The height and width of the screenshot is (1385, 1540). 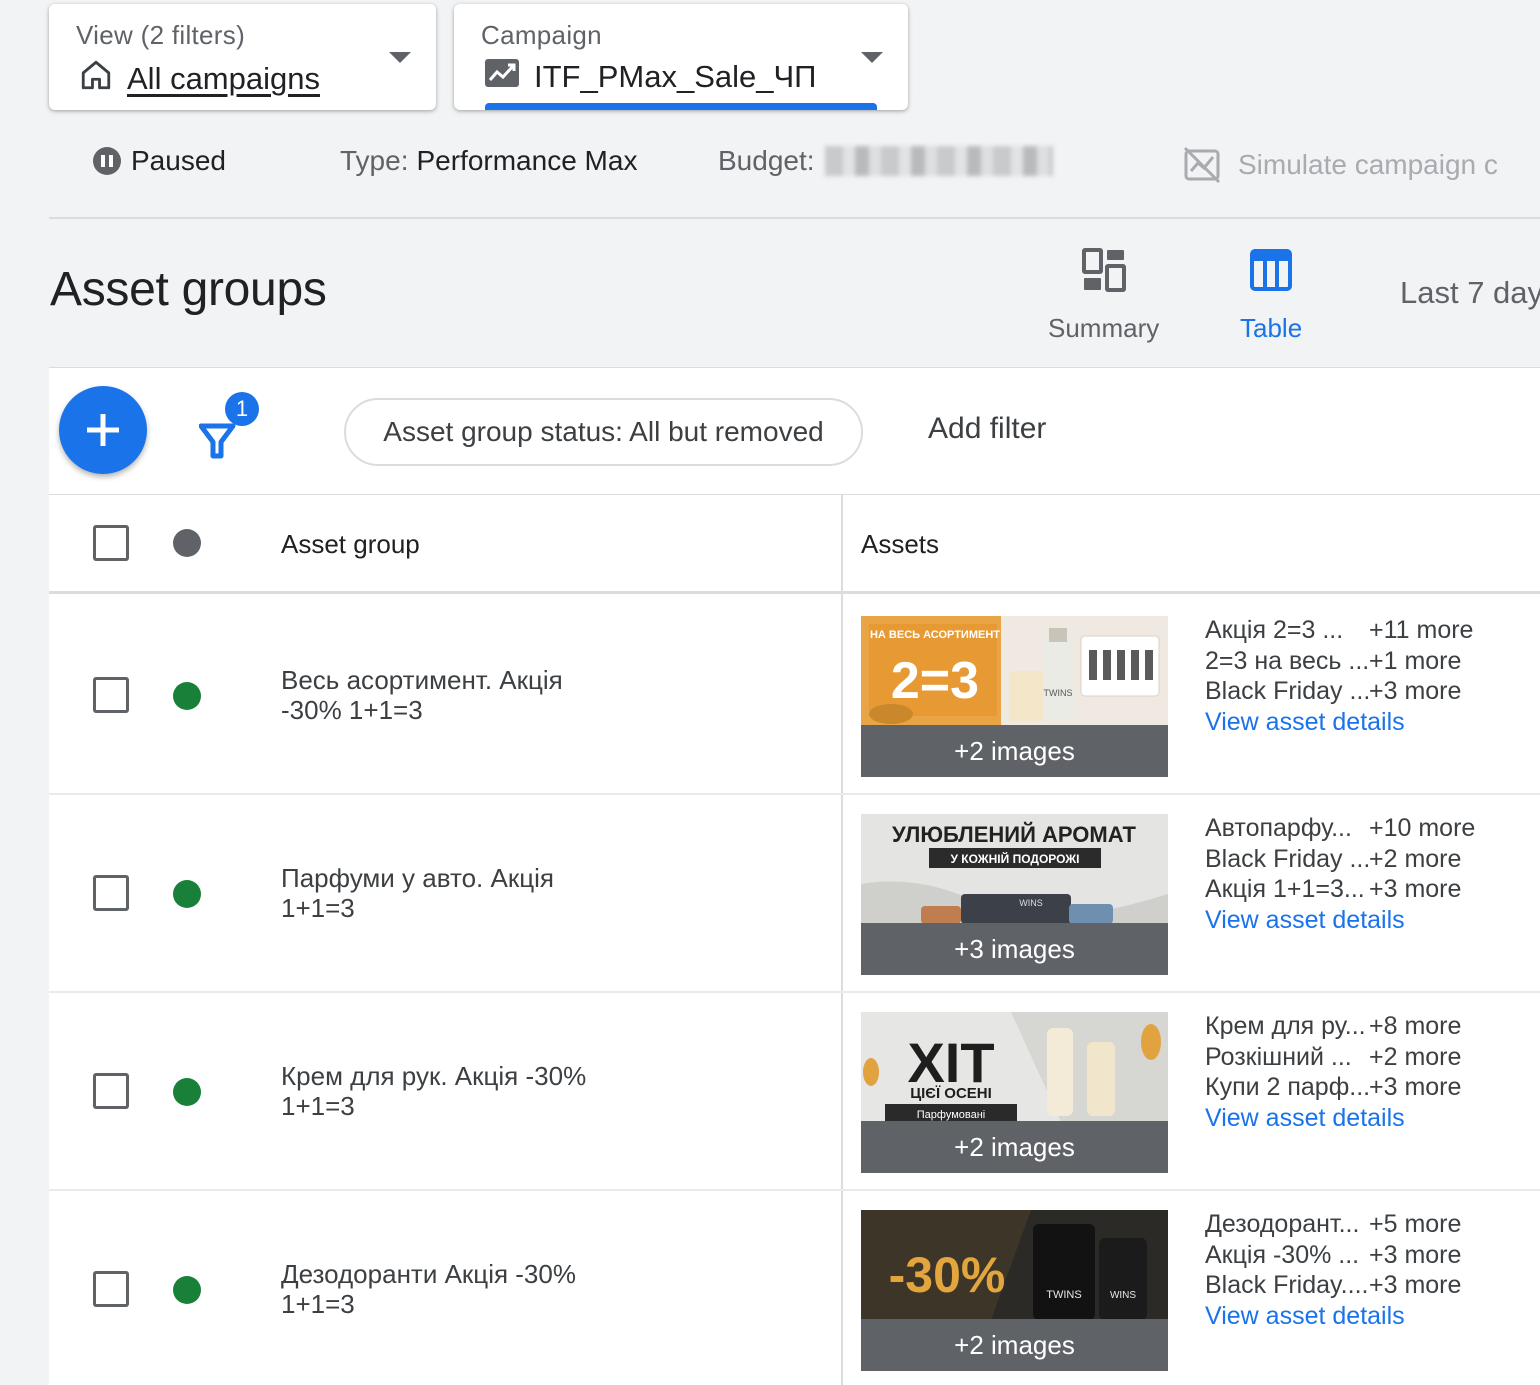 I want to click on asset-line: Black Friday ... +2 more, so click(x=1347, y=859).